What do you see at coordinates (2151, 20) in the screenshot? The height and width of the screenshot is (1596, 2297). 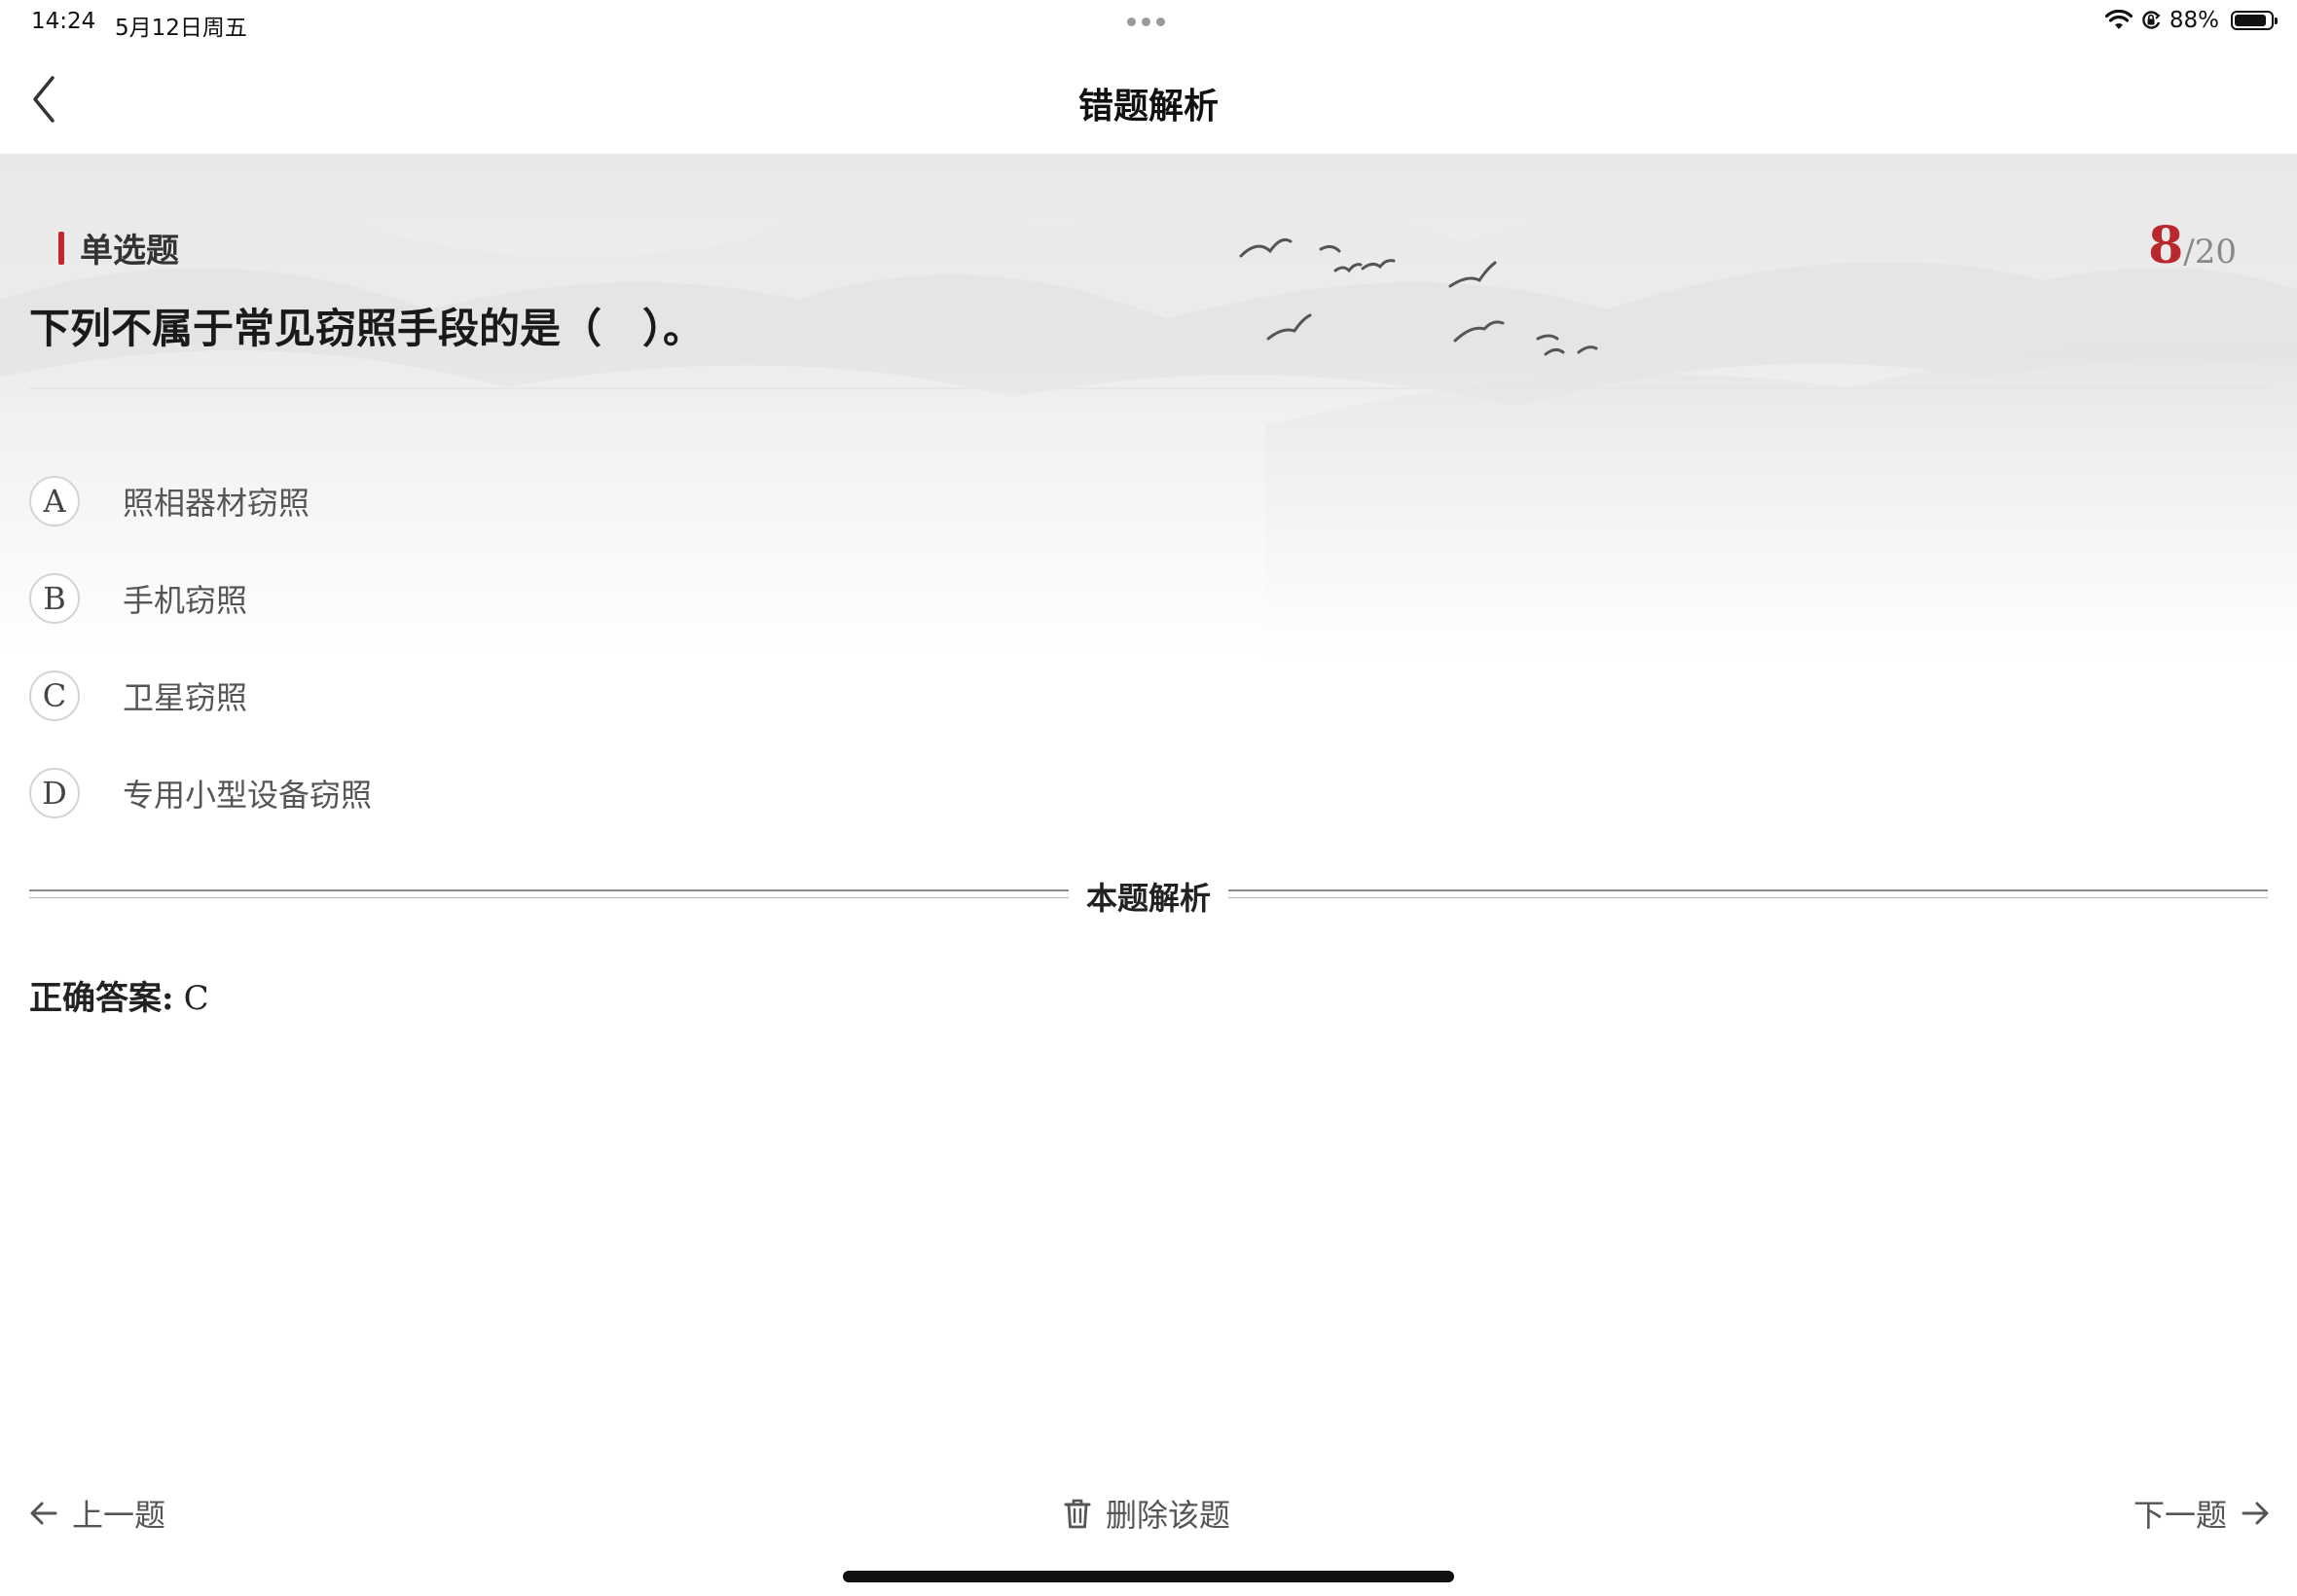 I see `orientation-lock-icon` at bounding box center [2151, 20].